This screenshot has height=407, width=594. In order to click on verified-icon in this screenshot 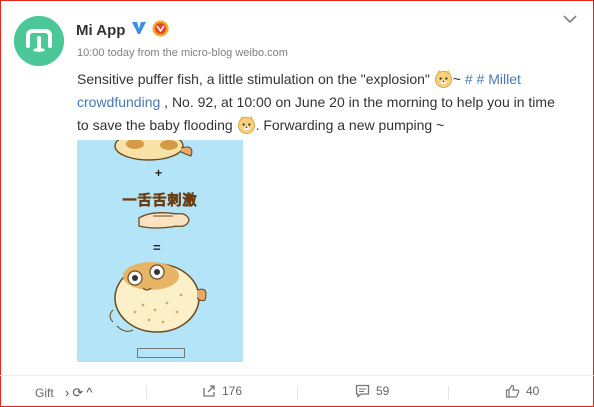, I will do `click(139, 28)`.